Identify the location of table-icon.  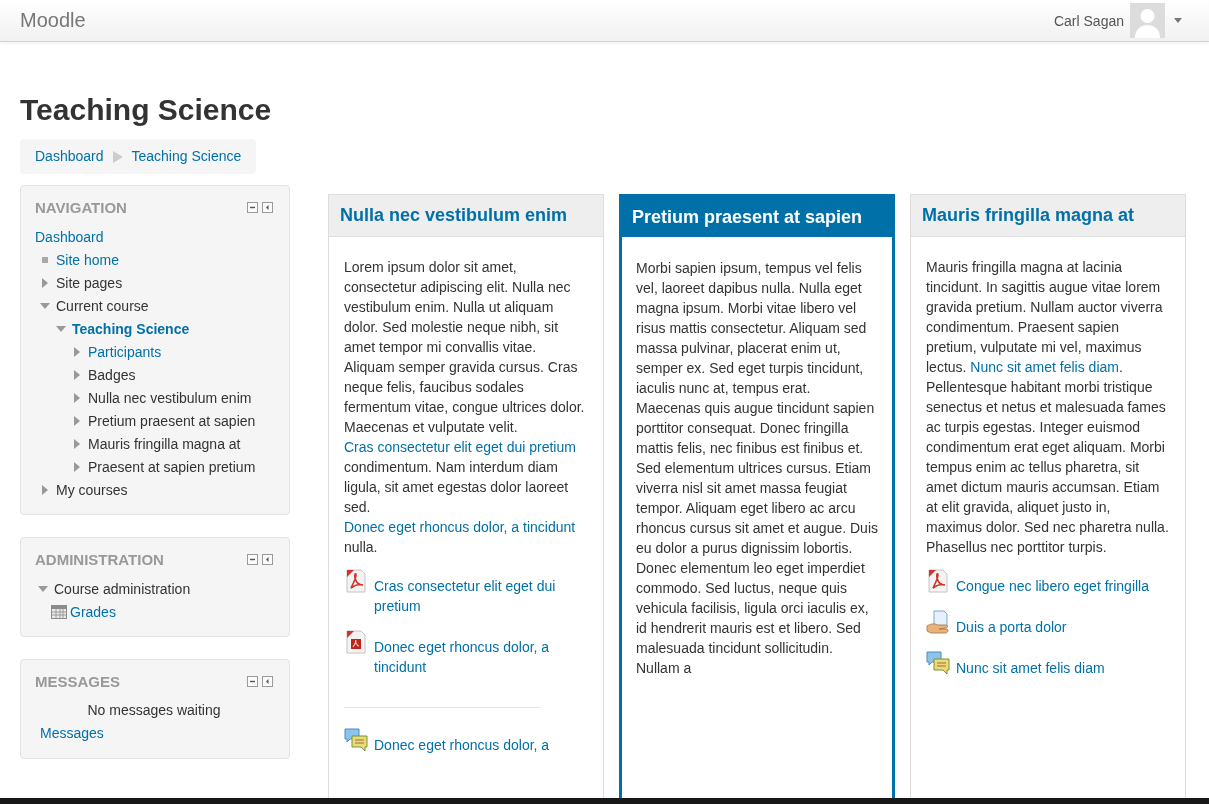
(59, 611).